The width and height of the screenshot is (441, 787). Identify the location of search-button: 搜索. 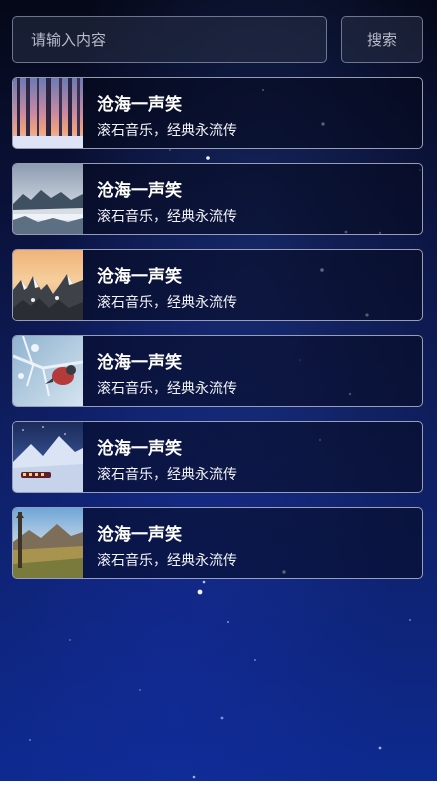
(382, 39).